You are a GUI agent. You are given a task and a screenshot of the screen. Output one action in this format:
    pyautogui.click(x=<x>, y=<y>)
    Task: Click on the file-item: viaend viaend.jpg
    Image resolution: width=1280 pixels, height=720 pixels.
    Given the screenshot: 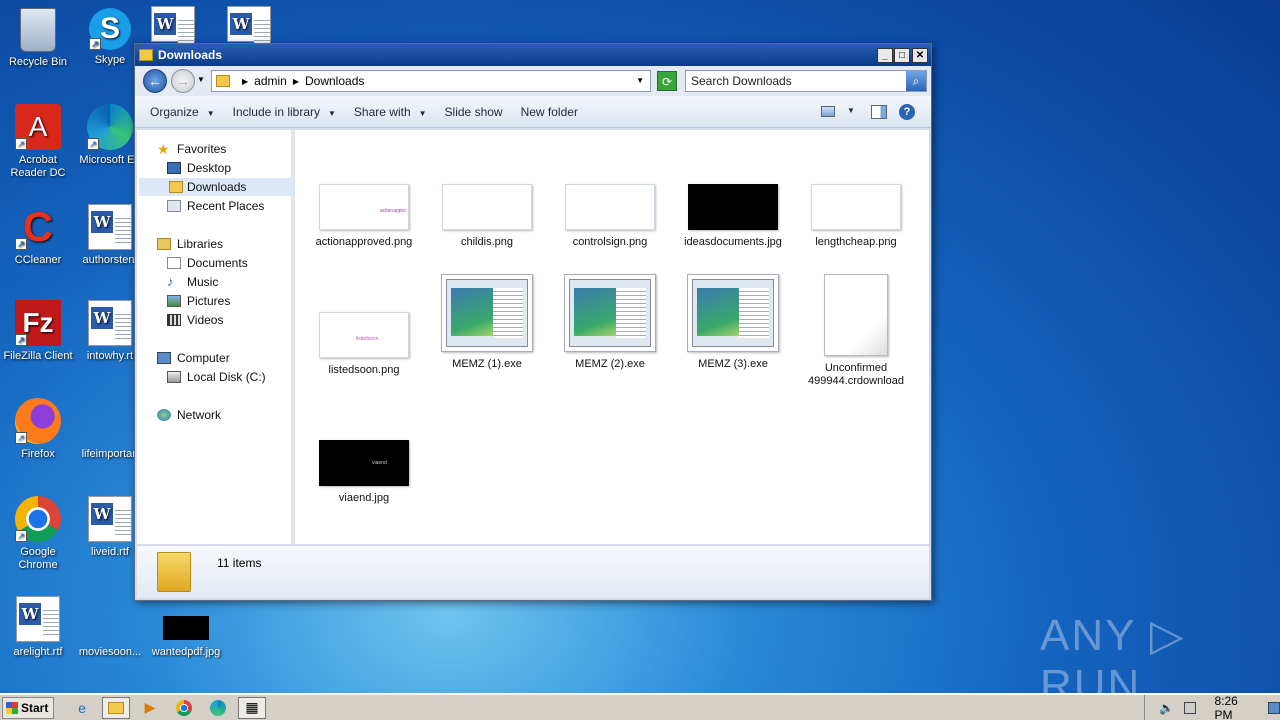 What is the action you would take?
    pyautogui.click(x=364, y=472)
    